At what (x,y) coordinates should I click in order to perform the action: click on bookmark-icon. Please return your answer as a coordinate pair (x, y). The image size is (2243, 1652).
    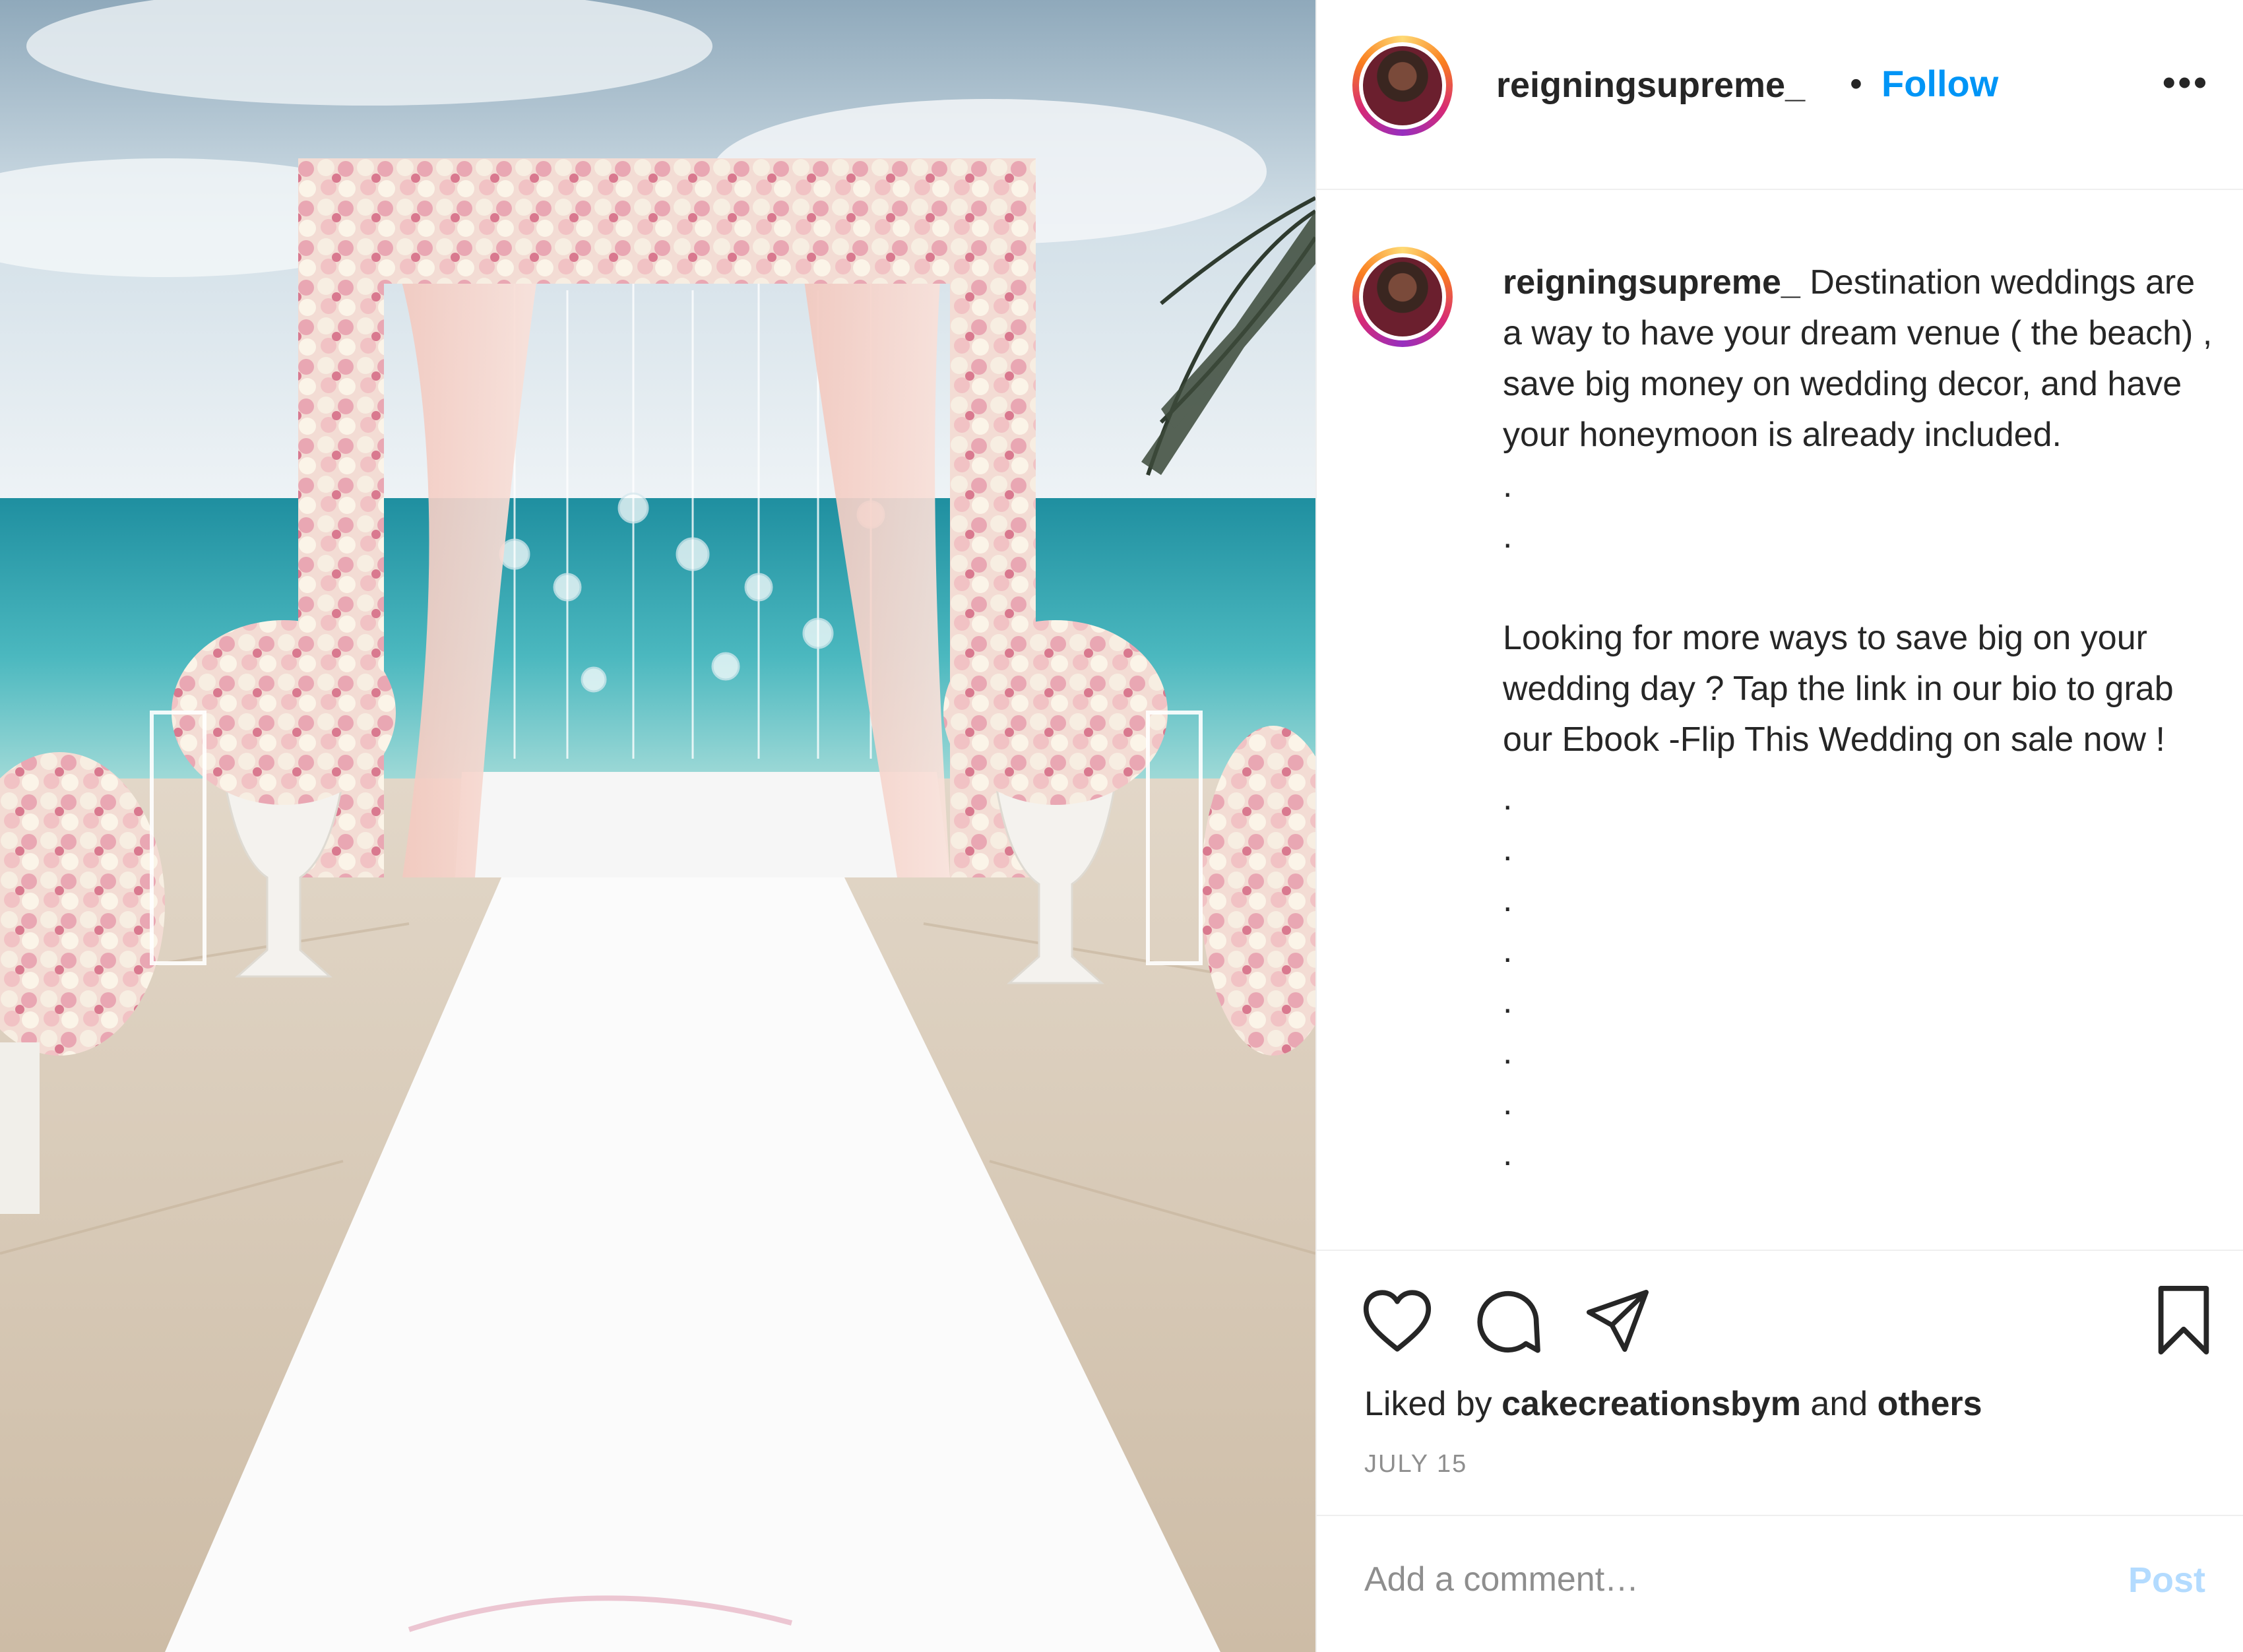
    Looking at the image, I should click on (2183, 1320).